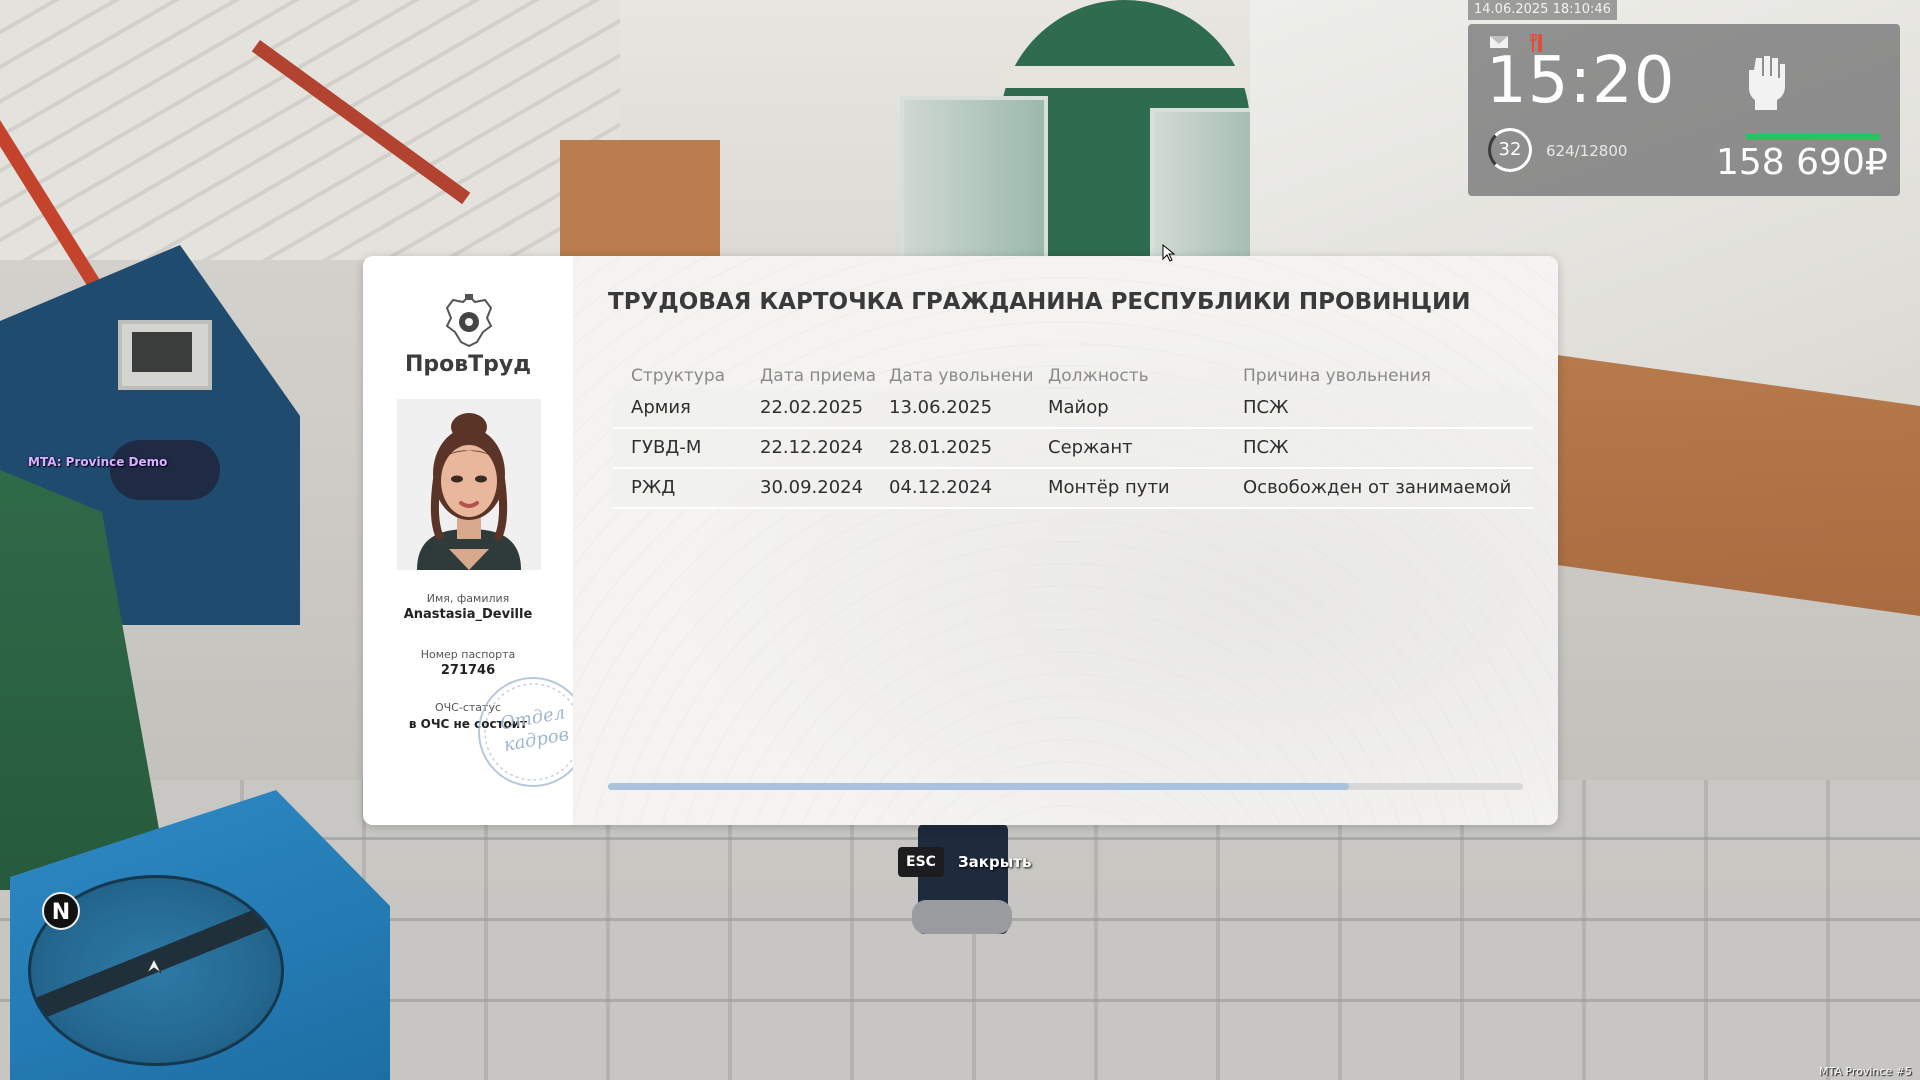  I want to click on player-shoes, so click(962, 917).